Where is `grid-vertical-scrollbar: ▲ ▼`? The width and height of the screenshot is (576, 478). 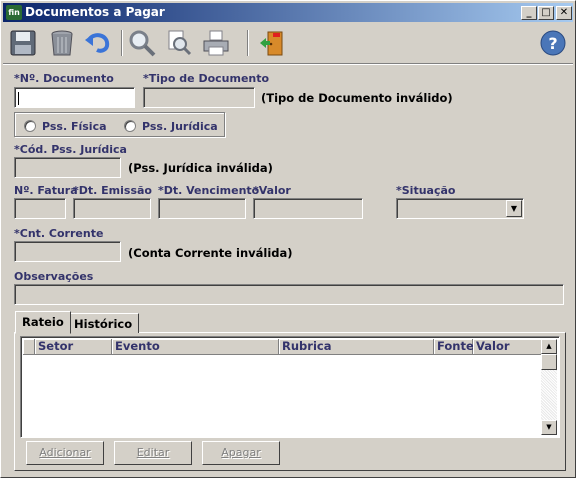
grid-vertical-scrollbar: ▲ ▼ is located at coordinates (549, 387).